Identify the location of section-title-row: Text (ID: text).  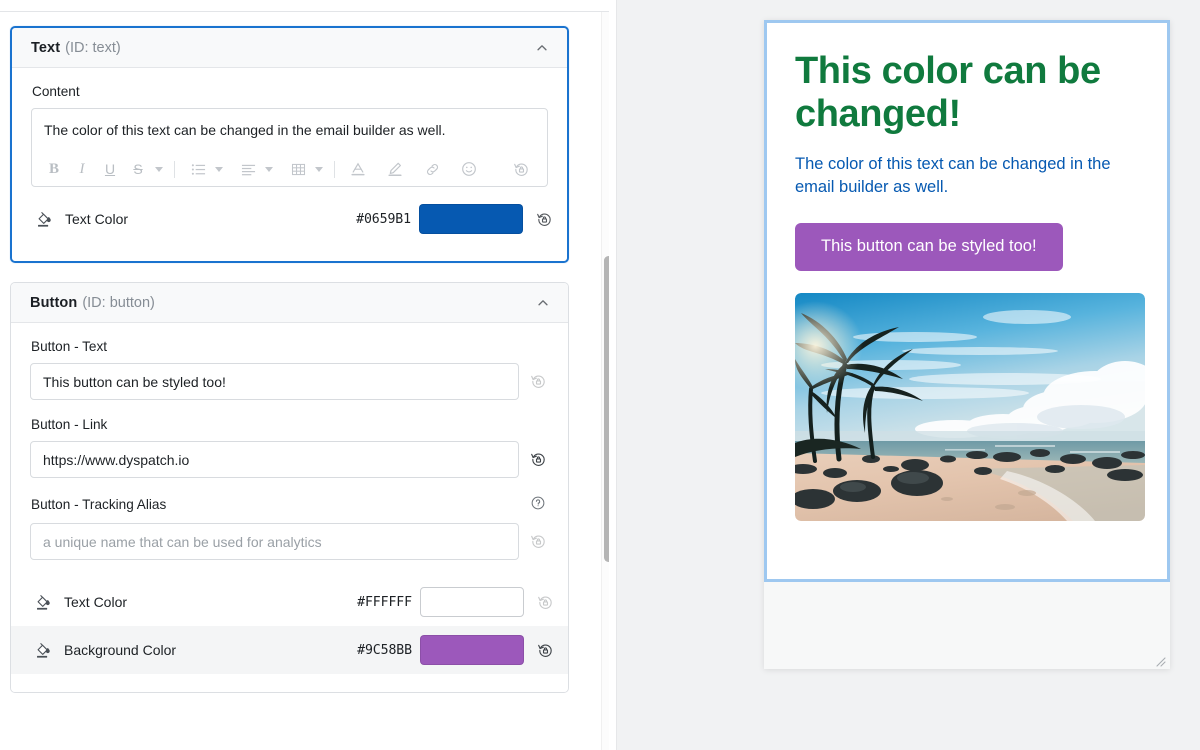
(76, 48).